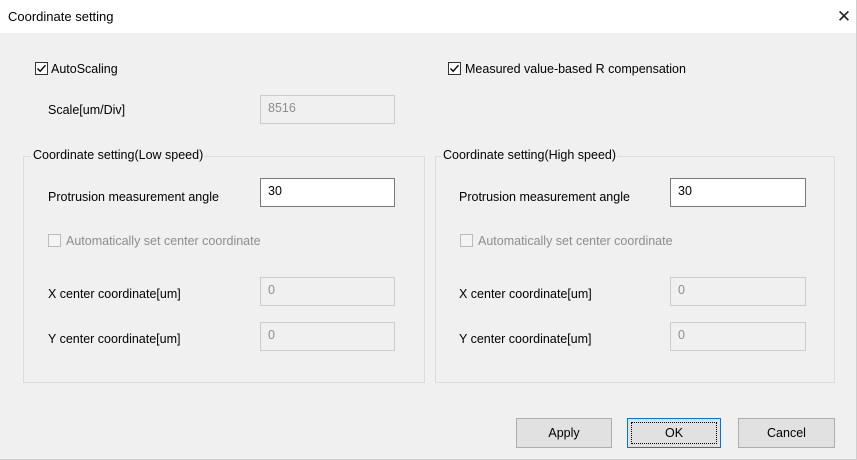 The image size is (857, 460). Describe the element at coordinates (428, 16) in the screenshot. I see `title-bar: Coordinate setting ✕` at that location.